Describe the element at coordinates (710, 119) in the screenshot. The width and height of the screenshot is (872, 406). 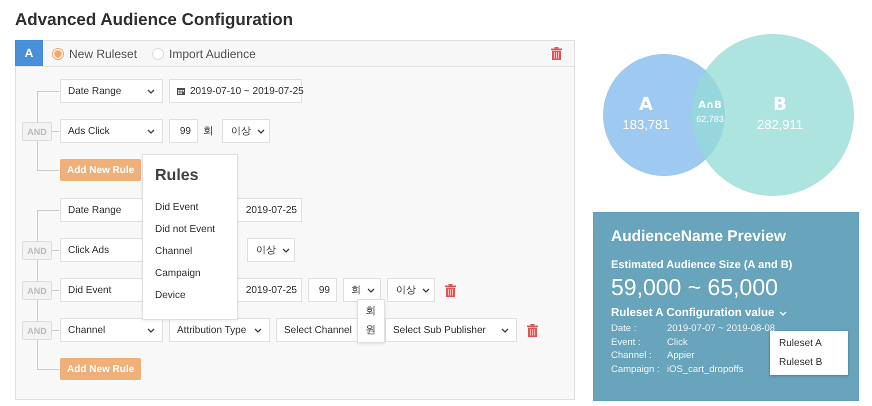
I see `intersection-count: 62,783` at that location.